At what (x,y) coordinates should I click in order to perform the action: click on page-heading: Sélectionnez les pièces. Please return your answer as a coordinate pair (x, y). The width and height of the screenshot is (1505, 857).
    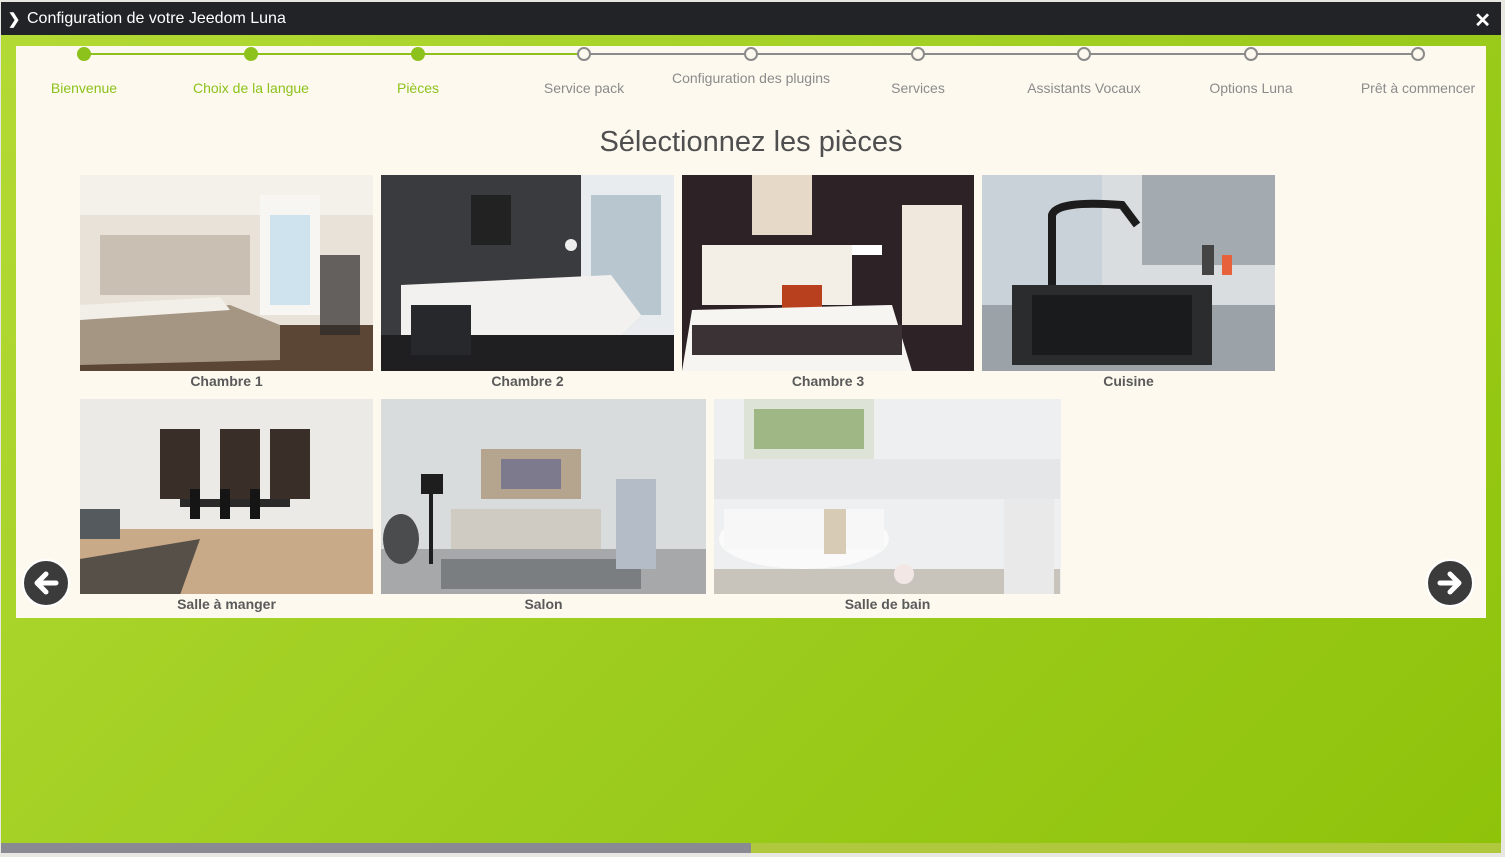
    Looking at the image, I should click on (751, 142).